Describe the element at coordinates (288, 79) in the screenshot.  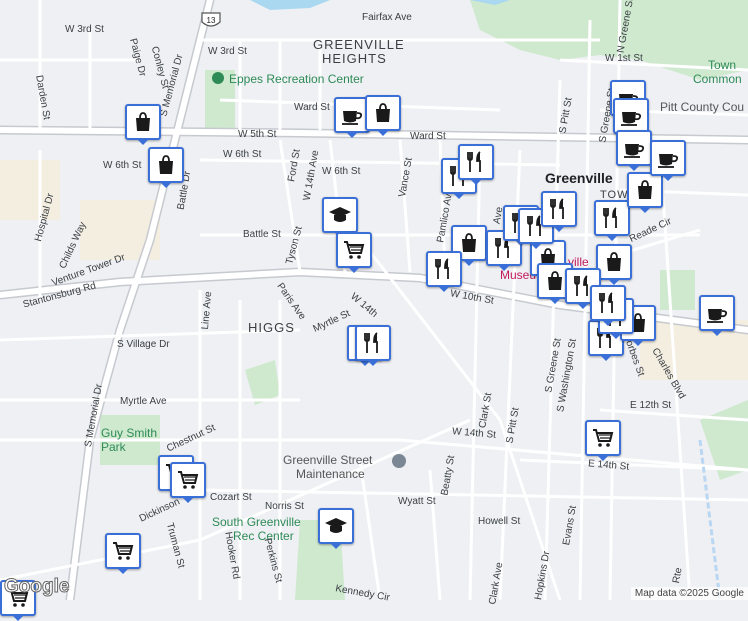
I see `place-label: Eppes Recreation Center` at that location.